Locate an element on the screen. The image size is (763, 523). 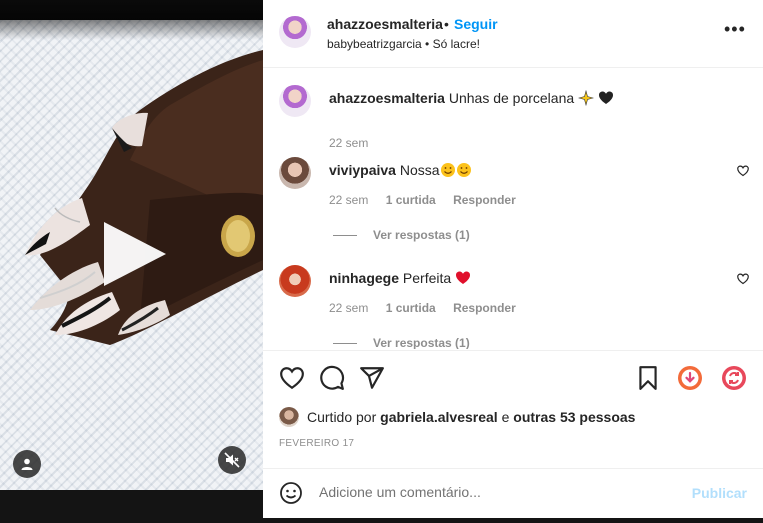
follow-button: Seguir is located at coordinates (476, 24).